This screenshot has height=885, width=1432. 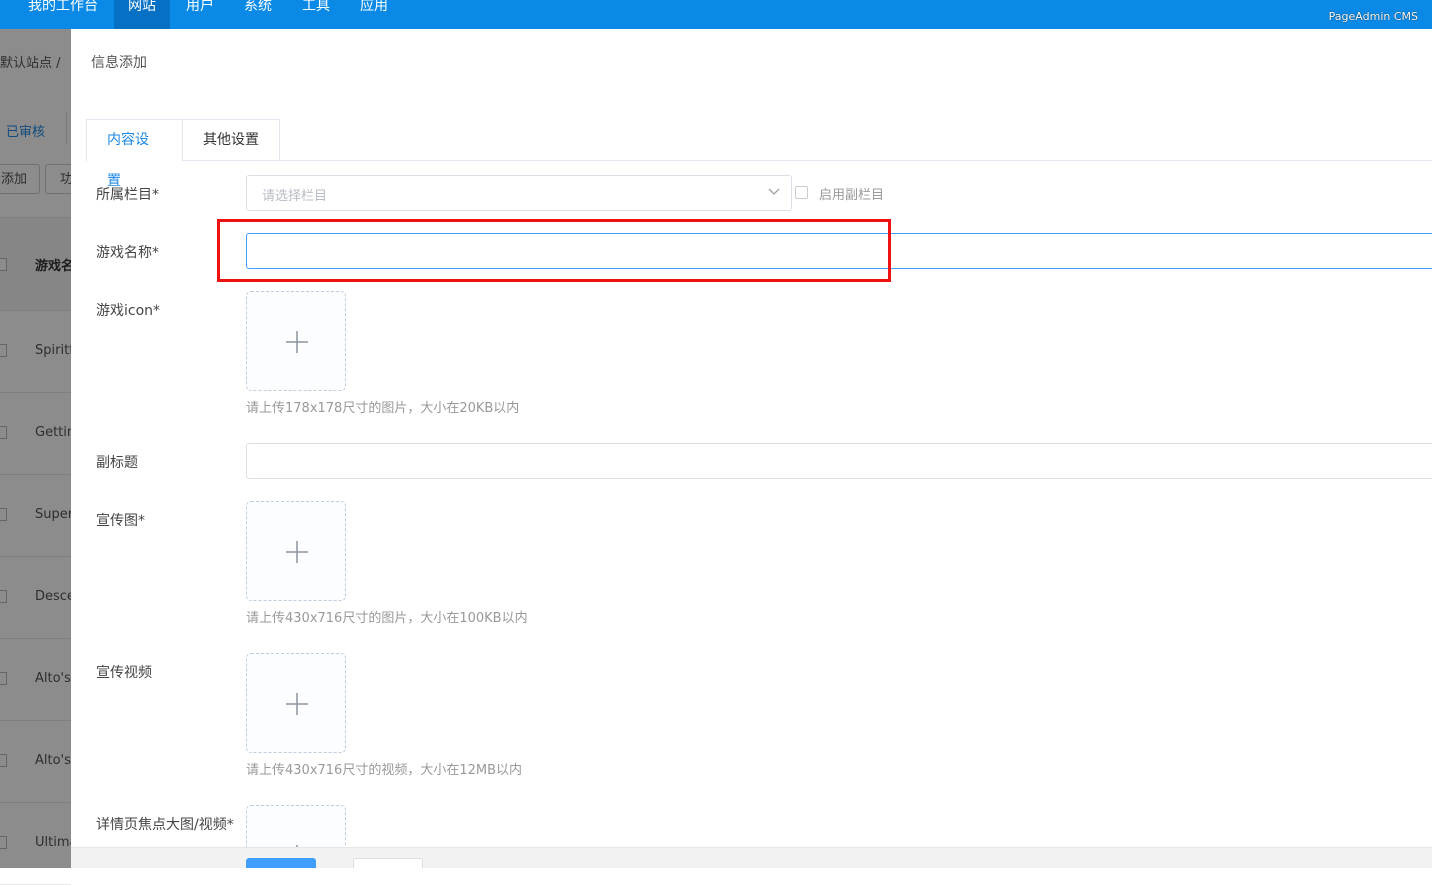 I want to click on game-name-label: 游戏名称*, so click(x=127, y=253).